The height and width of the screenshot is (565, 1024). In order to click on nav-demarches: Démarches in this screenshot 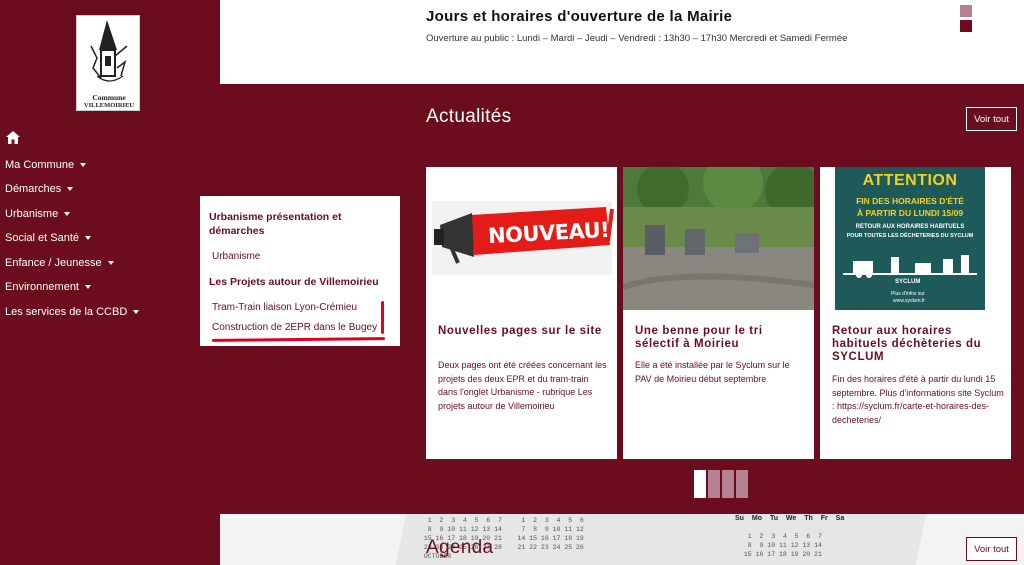, I will do `click(39, 189)`.